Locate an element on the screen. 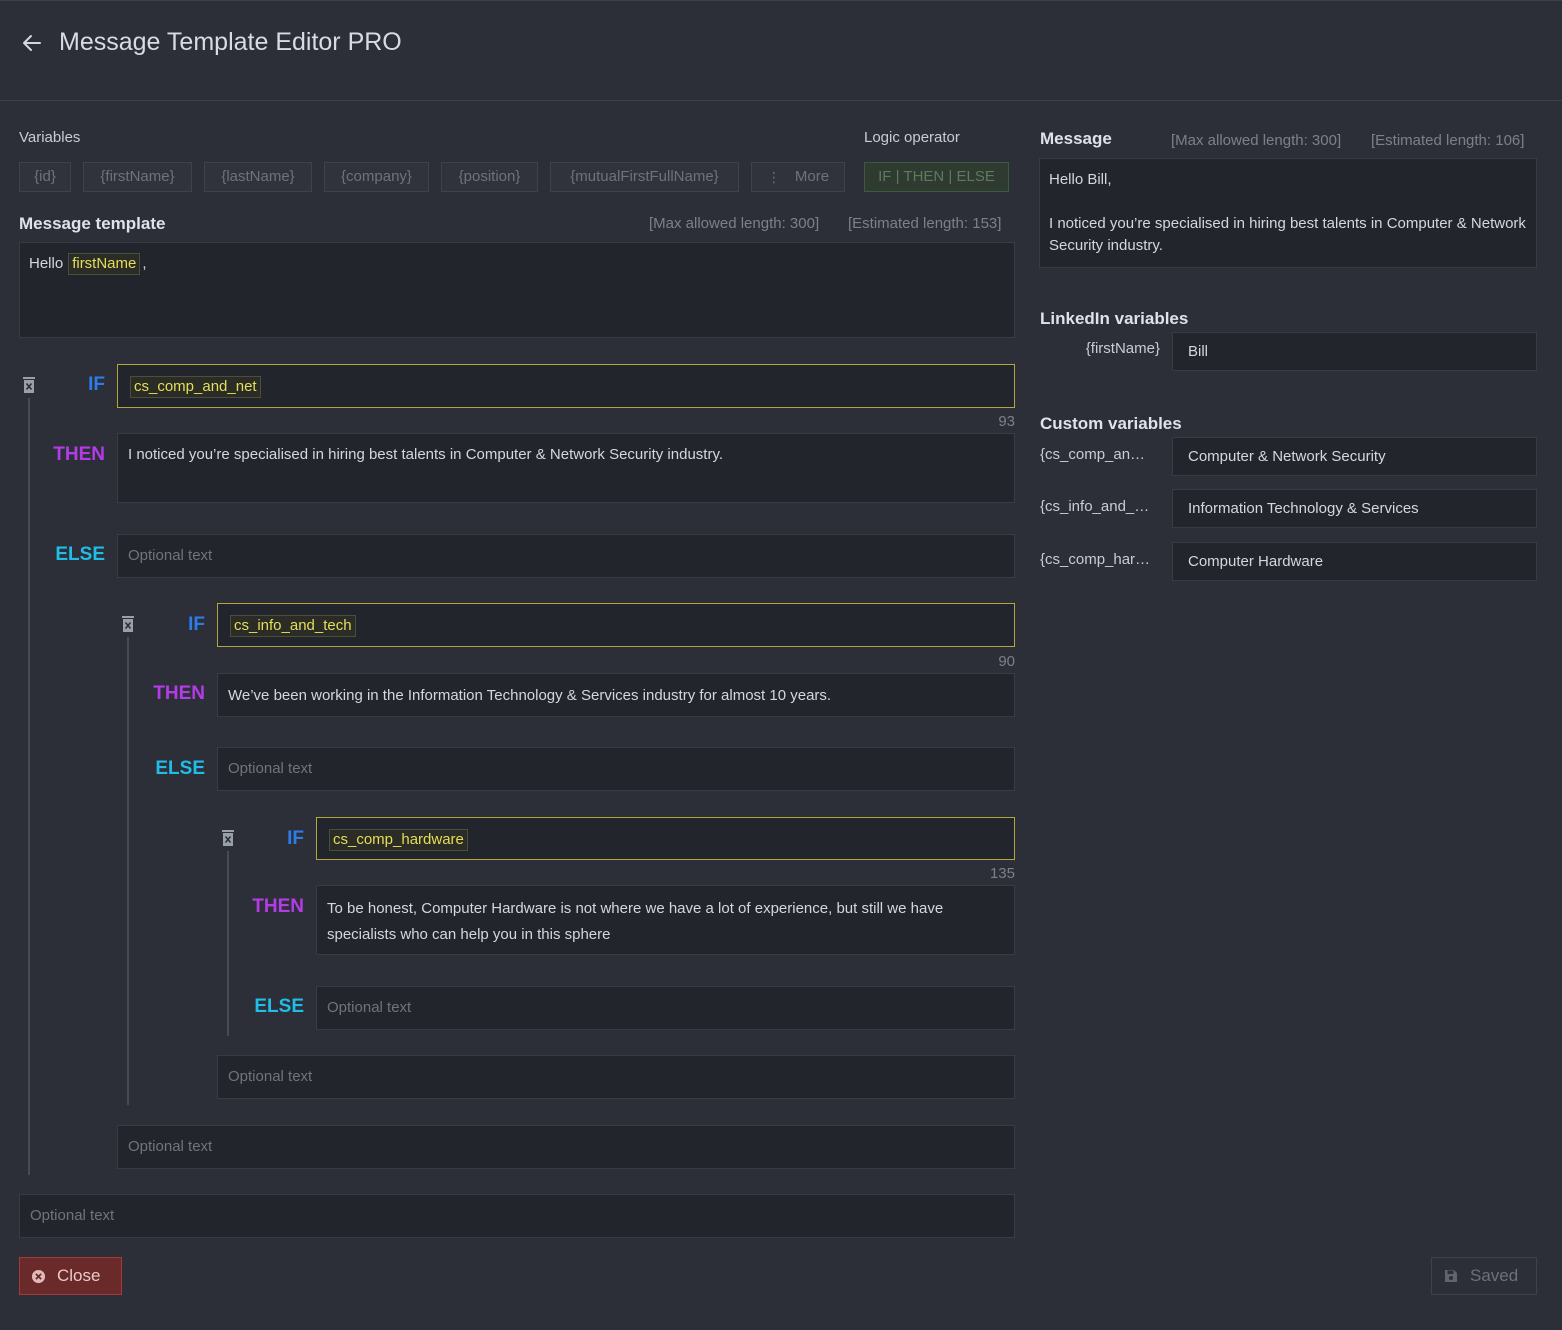  greeting-prefix: Hello is located at coordinates (46, 263).